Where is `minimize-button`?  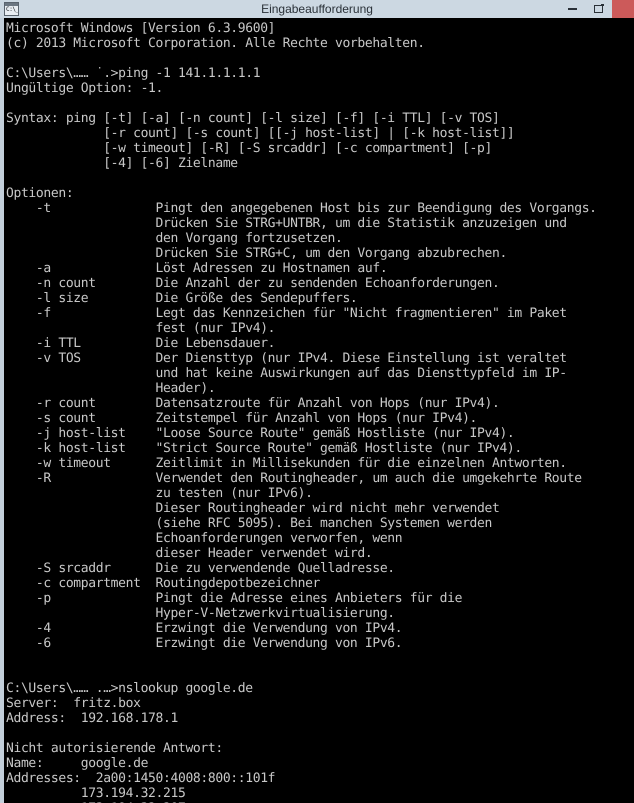 minimize-button is located at coordinates (573, 9).